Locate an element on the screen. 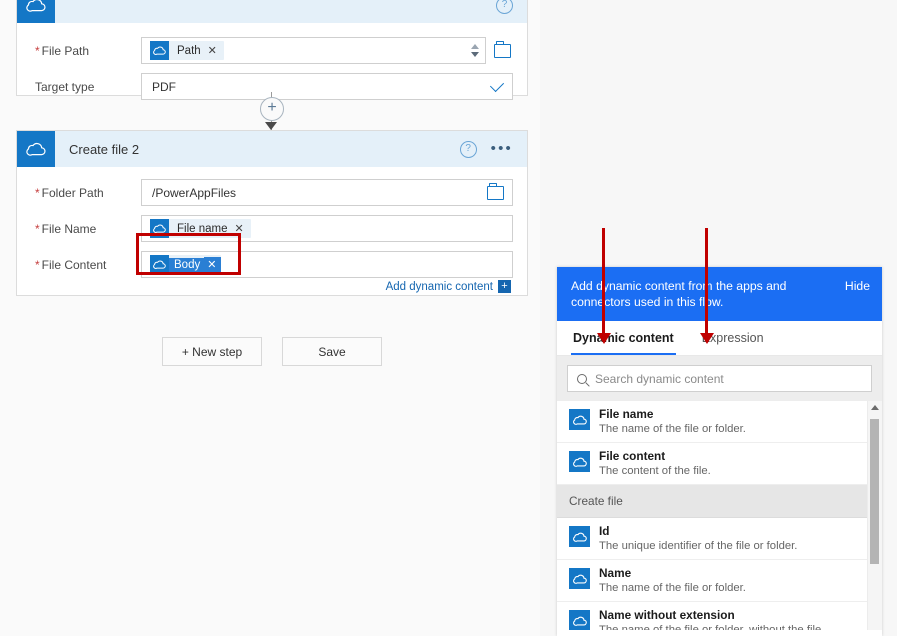  file-content-input: Body ✕ is located at coordinates (327, 264).